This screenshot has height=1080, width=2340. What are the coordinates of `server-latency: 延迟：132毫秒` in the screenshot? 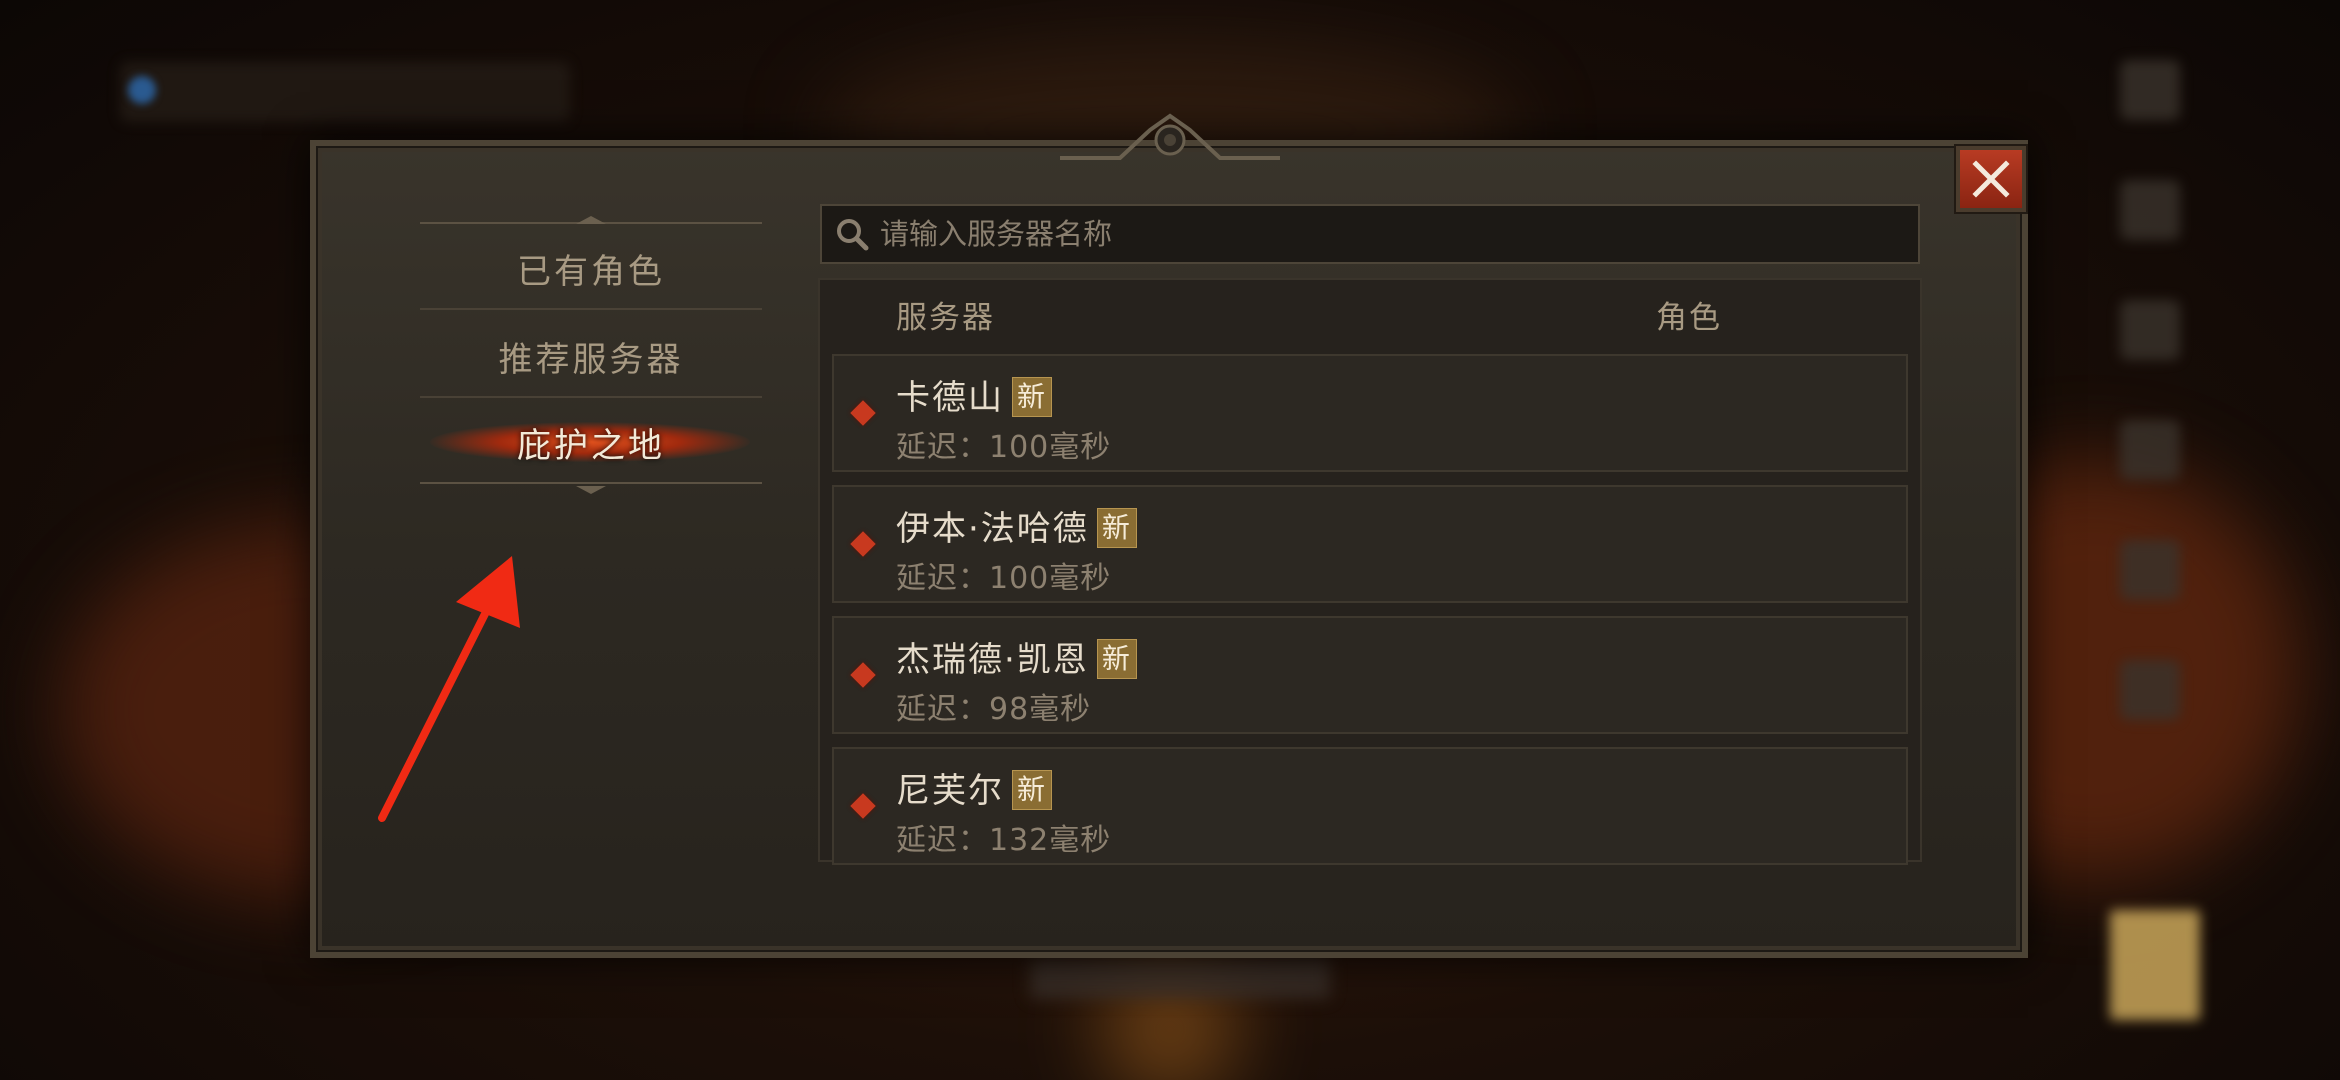 It's located at (1004, 840).